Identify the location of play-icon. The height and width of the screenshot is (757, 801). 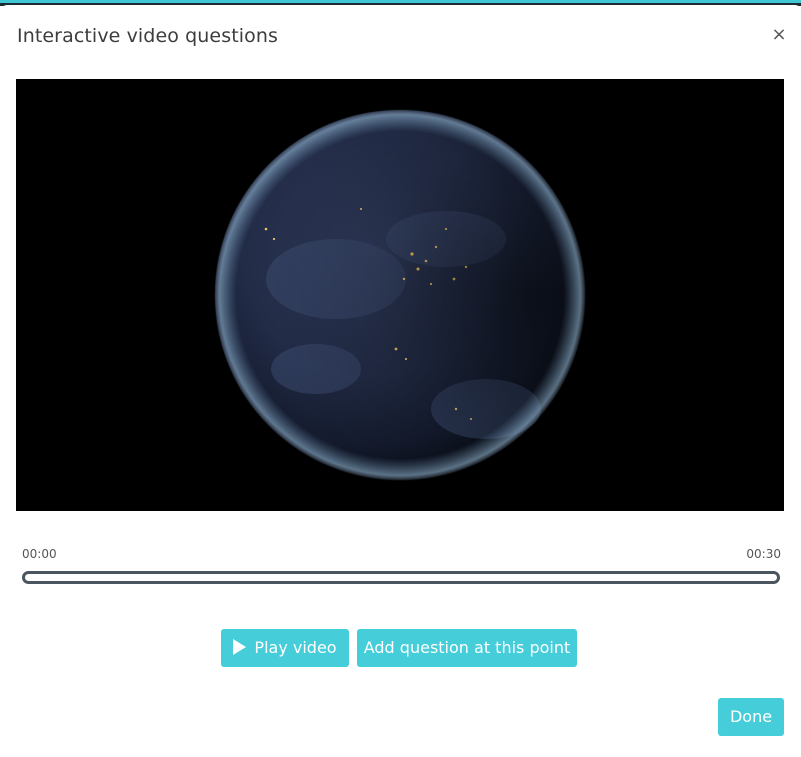
(240, 647).